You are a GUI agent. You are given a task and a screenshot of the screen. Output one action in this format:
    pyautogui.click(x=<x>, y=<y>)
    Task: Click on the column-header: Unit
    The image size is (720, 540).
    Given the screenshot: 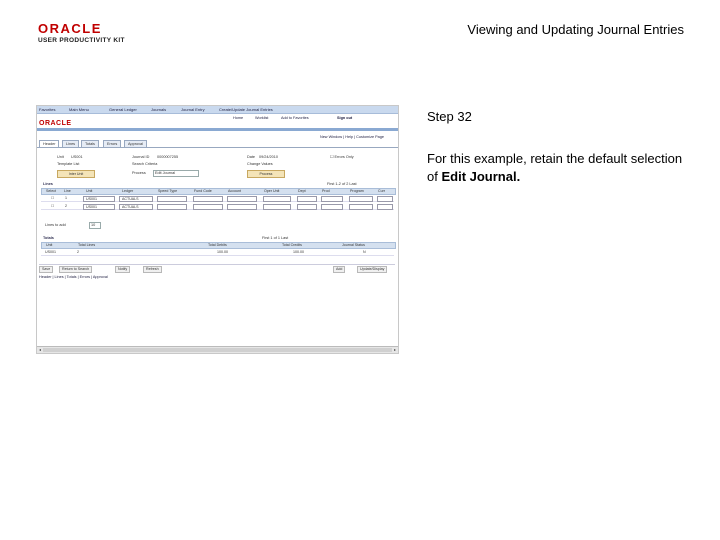 What is the action you would take?
    pyautogui.click(x=49, y=245)
    